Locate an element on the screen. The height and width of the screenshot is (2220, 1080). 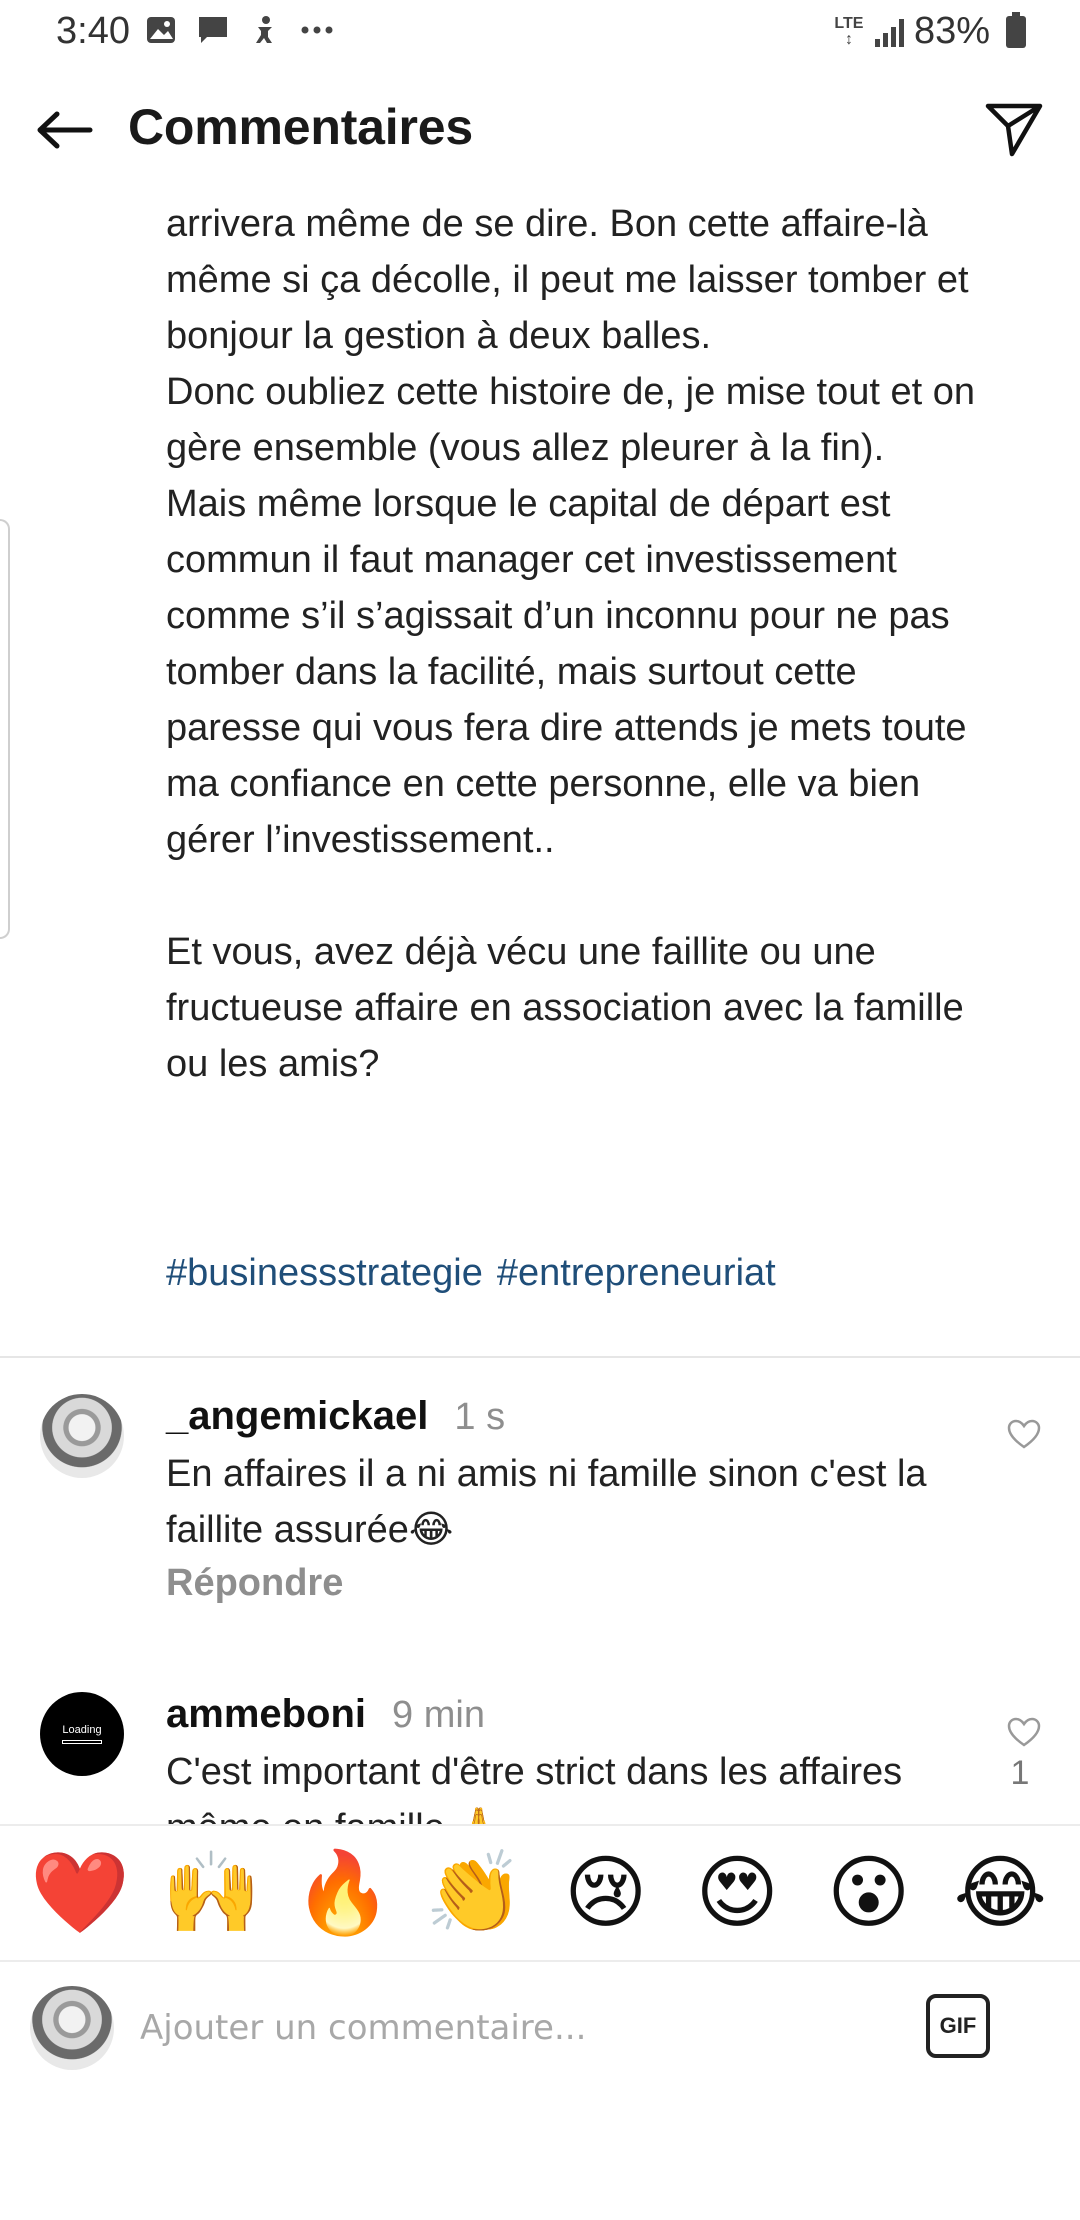
message-icon is located at coordinates (213, 30).